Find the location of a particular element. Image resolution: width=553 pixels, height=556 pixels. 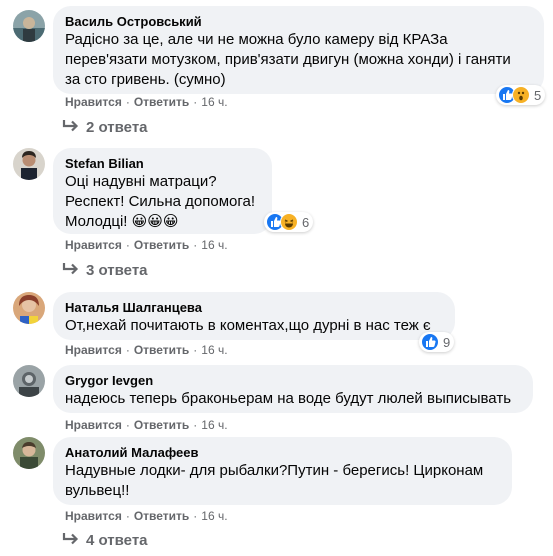

reaction-summary: 6 is located at coordinates (289, 222).